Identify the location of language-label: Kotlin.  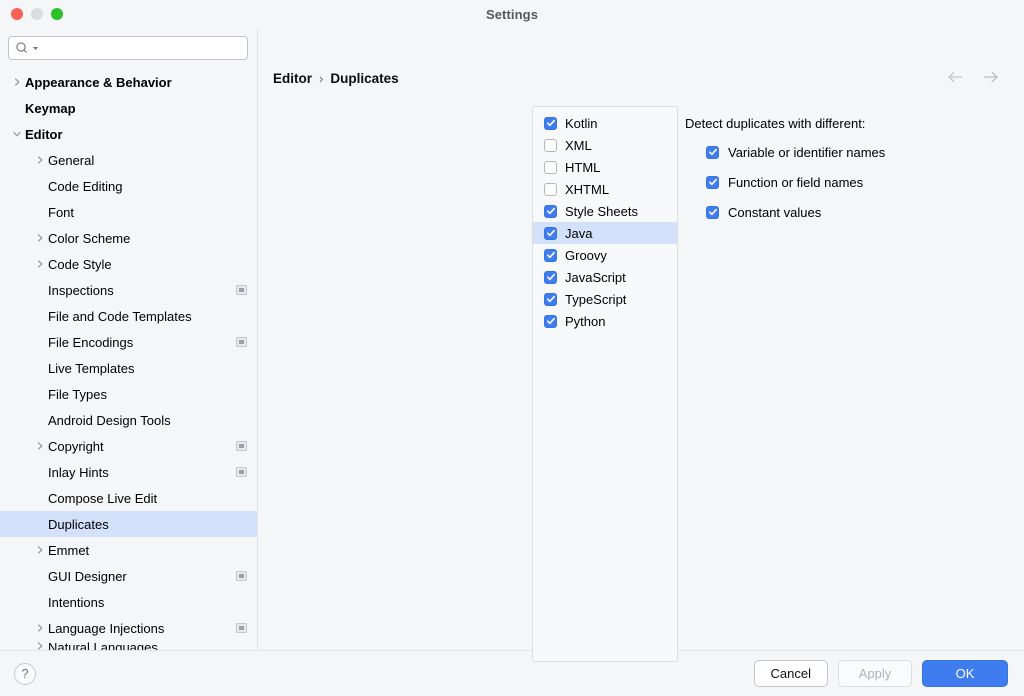
(581, 123).